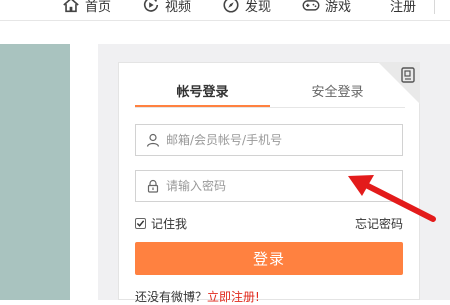 The height and width of the screenshot is (305, 450). I want to click on nav-games: 游戏, so click(326, 8).